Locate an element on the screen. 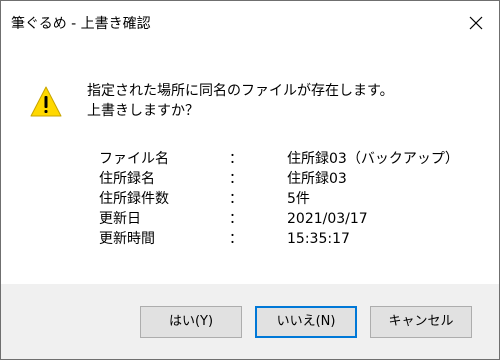 Image resolution: width=500 pixels, height=360 pixels. info-value: 住所録03 is located at coordinates (317, 179).